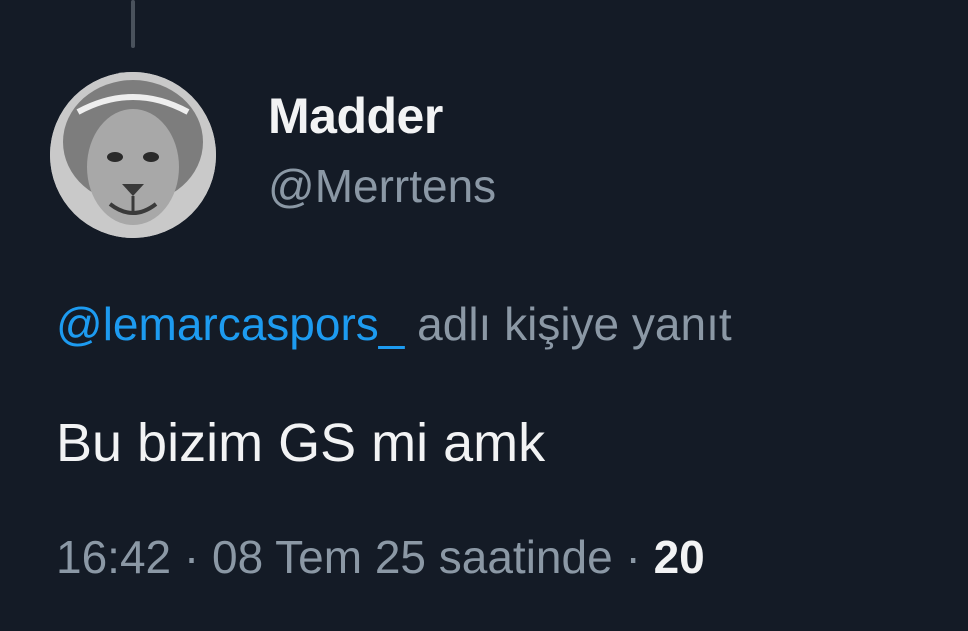 Image resolution: width=968 pixels, height=631 pixels. Describe the element at coordinates (113, 557) in the screenshot. I see `tweet-time: 16:42` at that location.